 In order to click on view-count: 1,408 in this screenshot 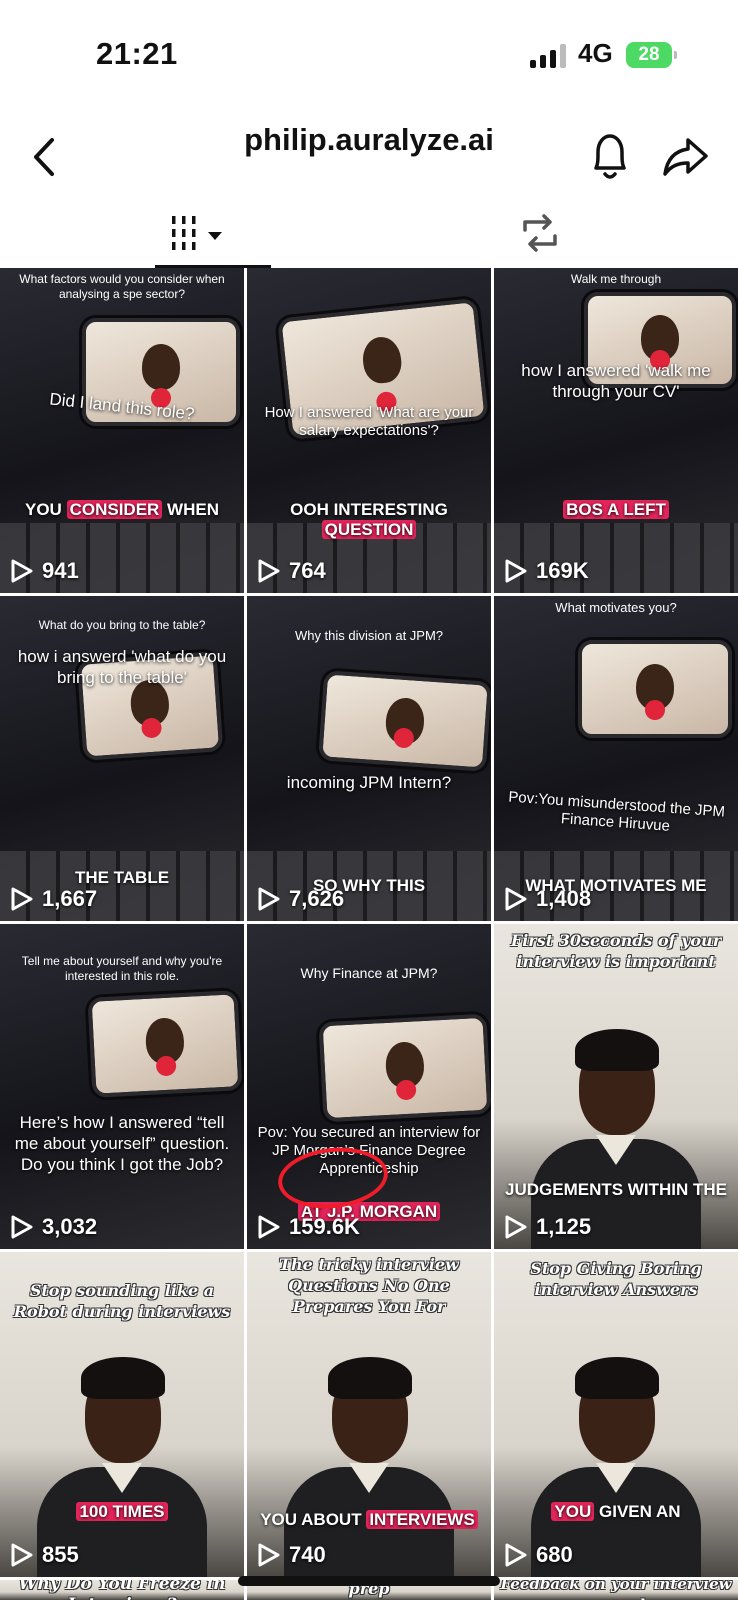, I will do `click(547, 899)`.